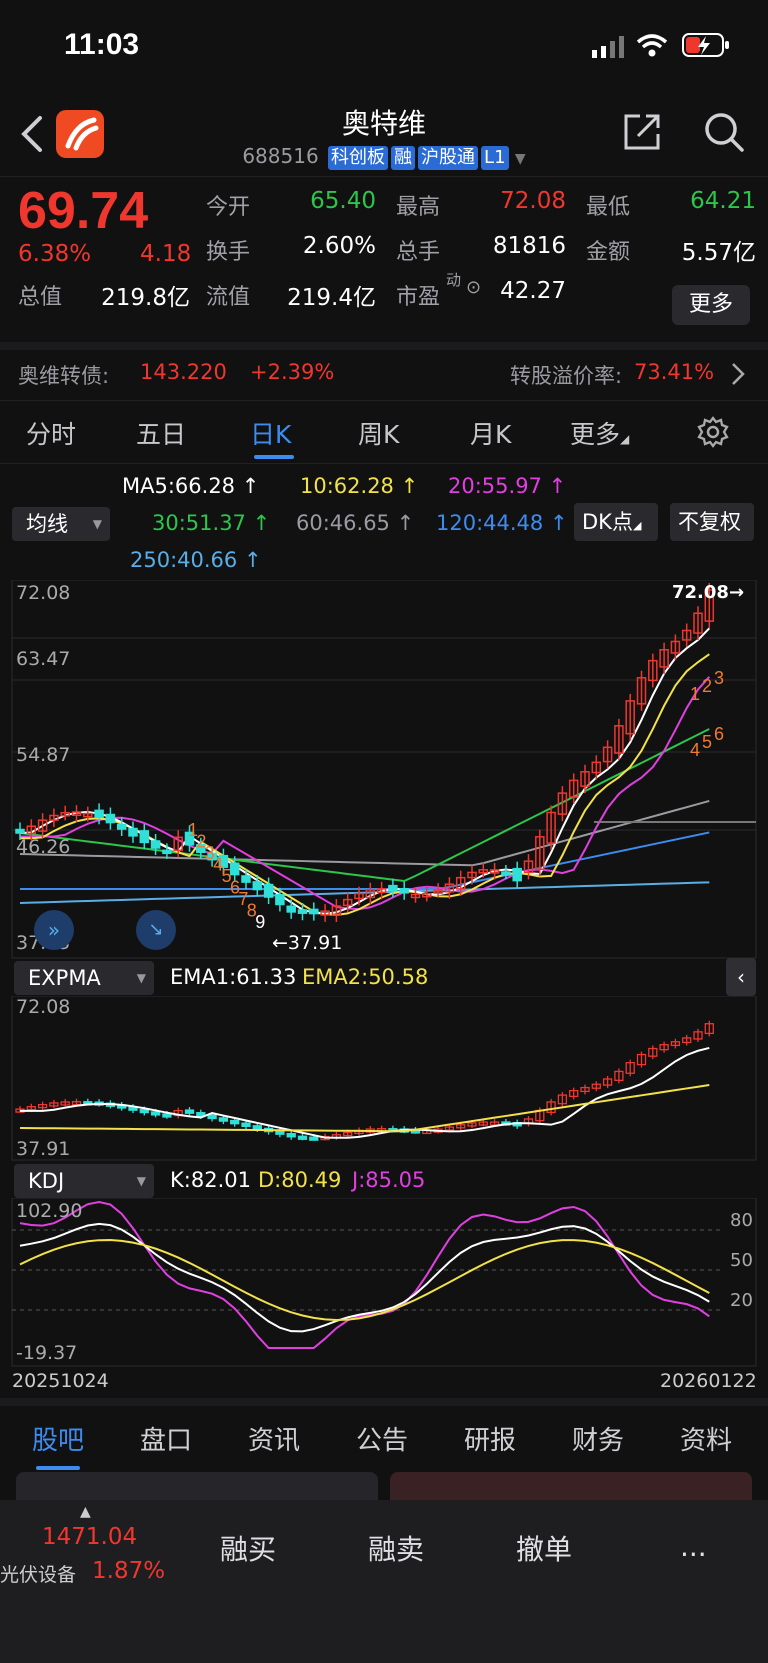 The width and height of the screenshot is (768, 1663). What do you see at coordinates (166, 1438) in the screenshot?
I see `tab-orderbook: 盘口` at bounding box center [166, 1438].